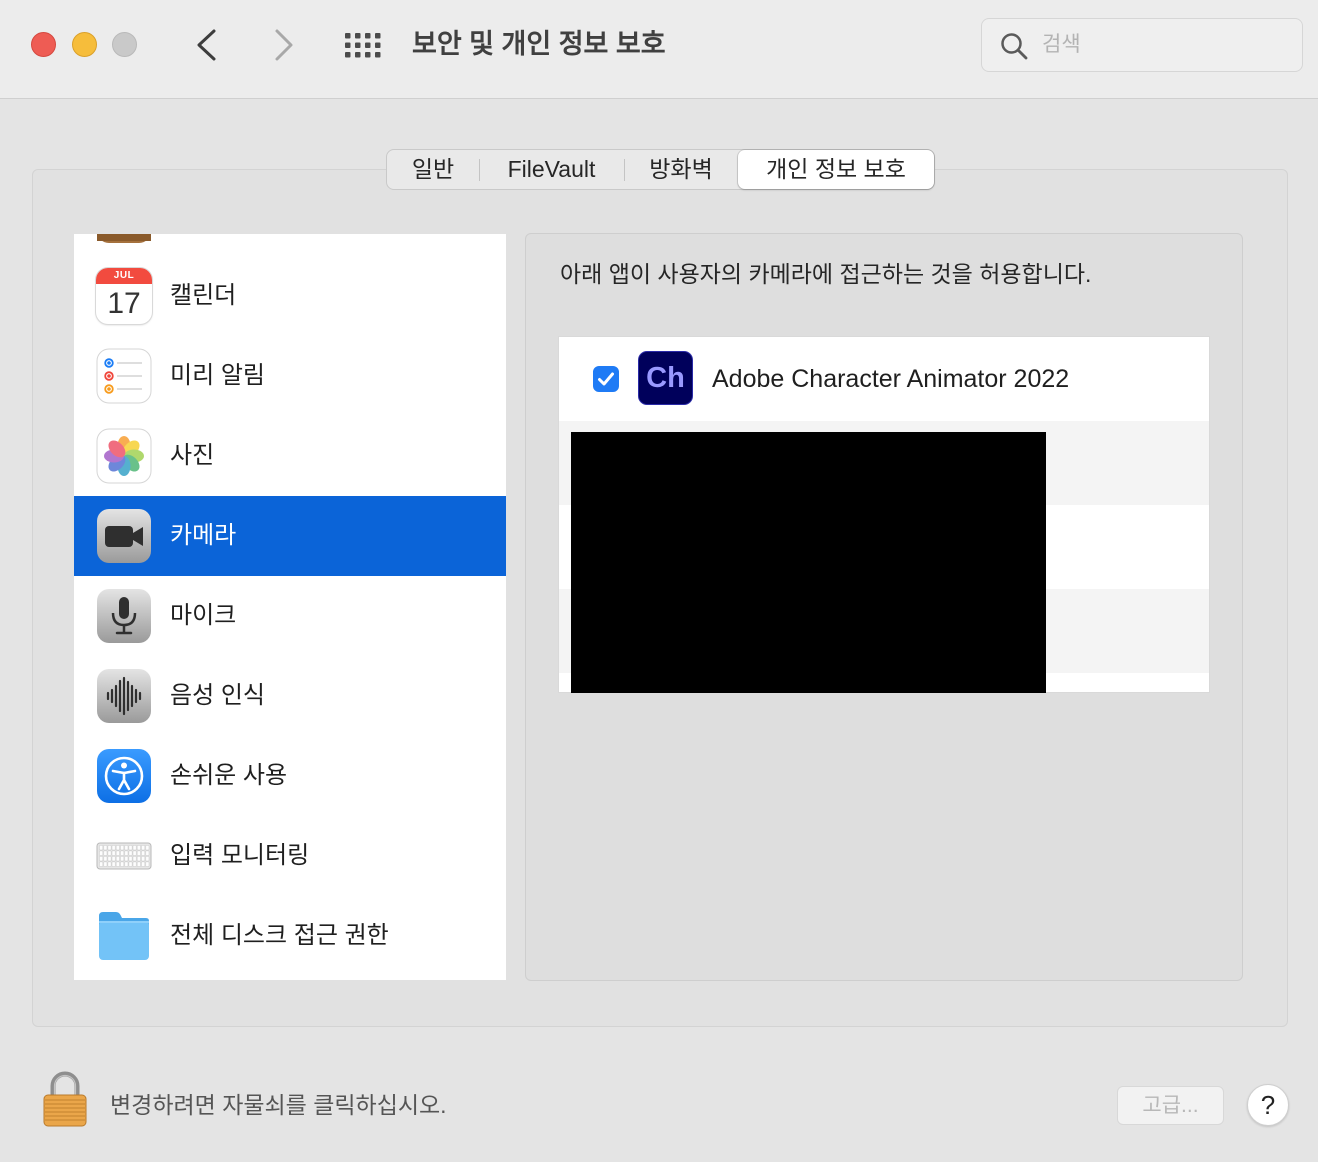 The height and width of the screenshot is (1162, 1318). Describe the element at coordinates (290, 616) in the screenshot. I see `sidebar-item-microphone: 마이크` at that location.